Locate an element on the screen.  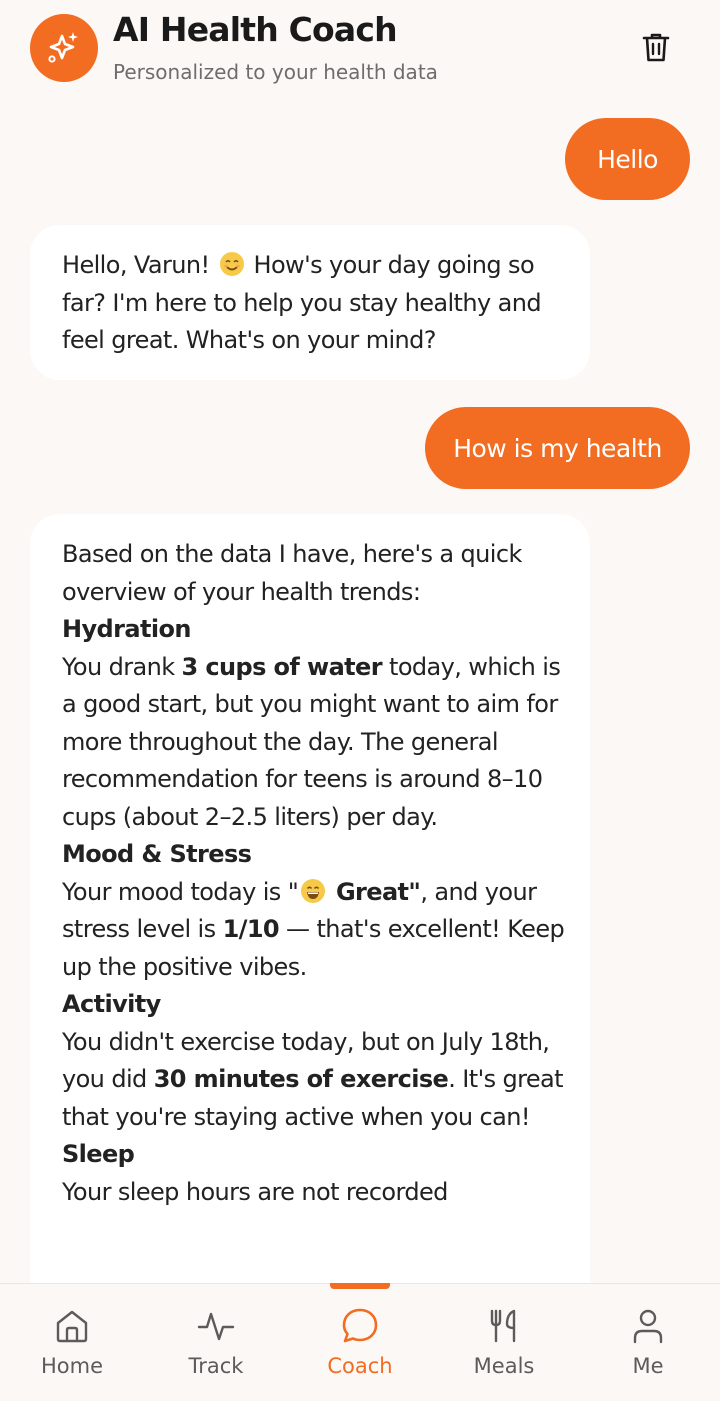
chat-bubble-icon is located at coordinates (360, 1325).